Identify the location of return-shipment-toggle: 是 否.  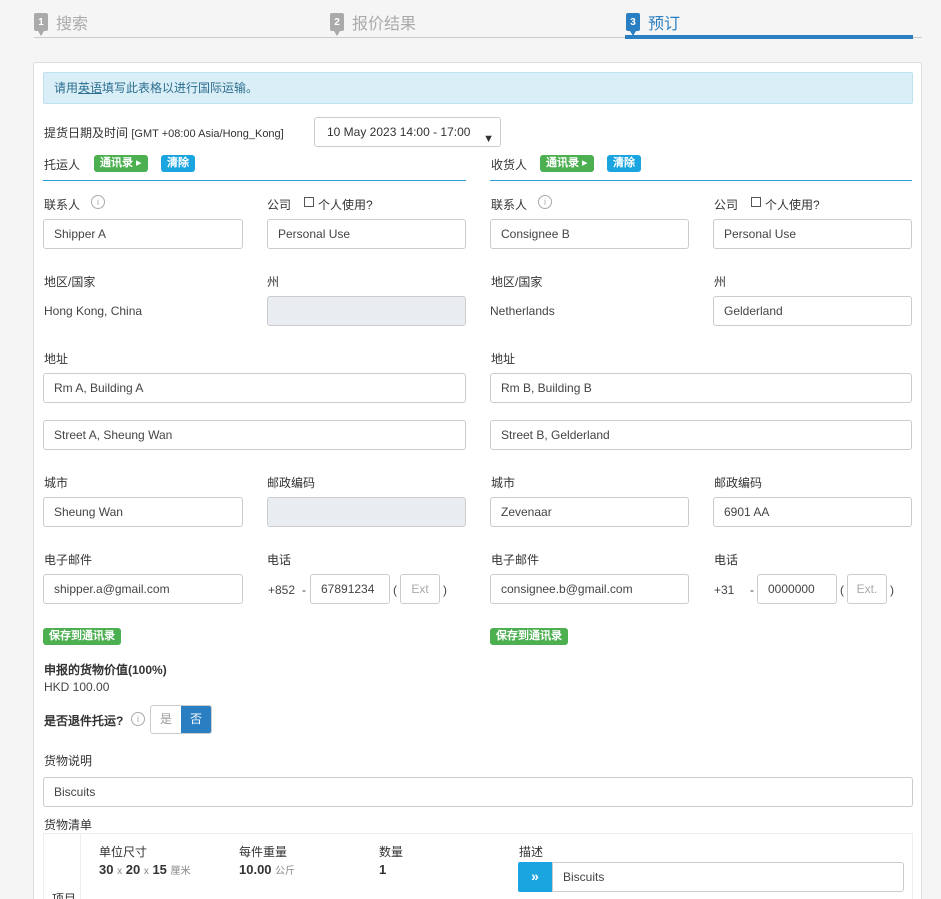
(181, 719).